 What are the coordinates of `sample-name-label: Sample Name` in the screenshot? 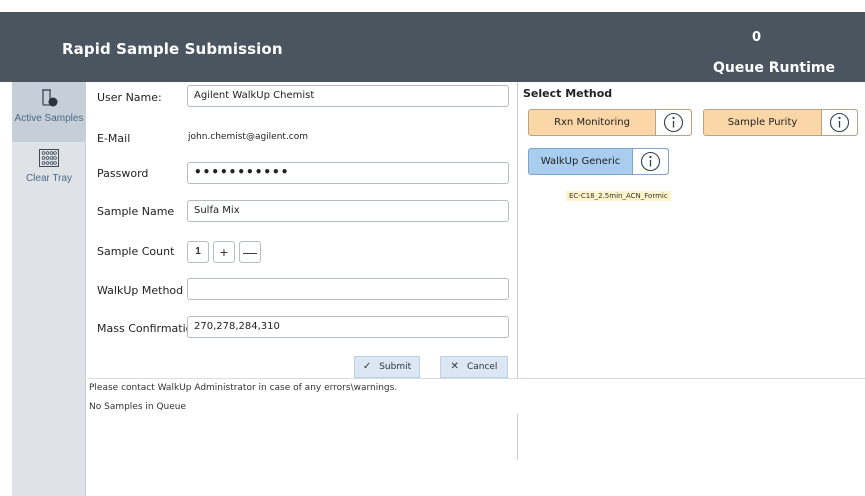 It's located at (136, 211).